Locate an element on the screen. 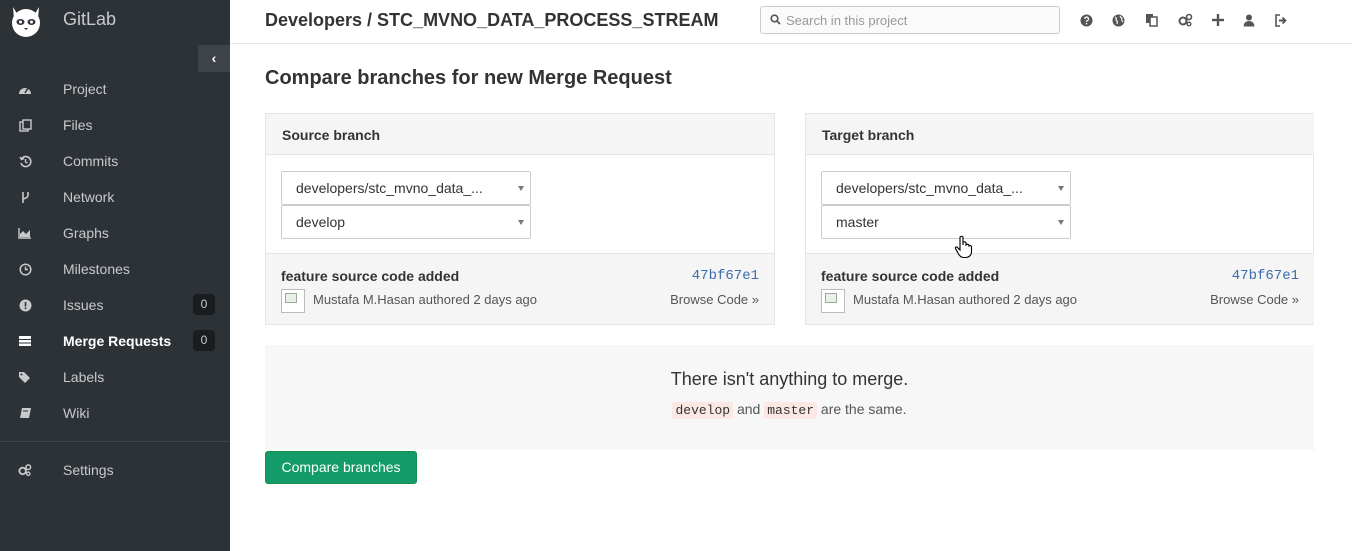 This screenshot has width=1352, height=551. sidebar-collapse-button: ‹ is located at coordinates (214, 58).